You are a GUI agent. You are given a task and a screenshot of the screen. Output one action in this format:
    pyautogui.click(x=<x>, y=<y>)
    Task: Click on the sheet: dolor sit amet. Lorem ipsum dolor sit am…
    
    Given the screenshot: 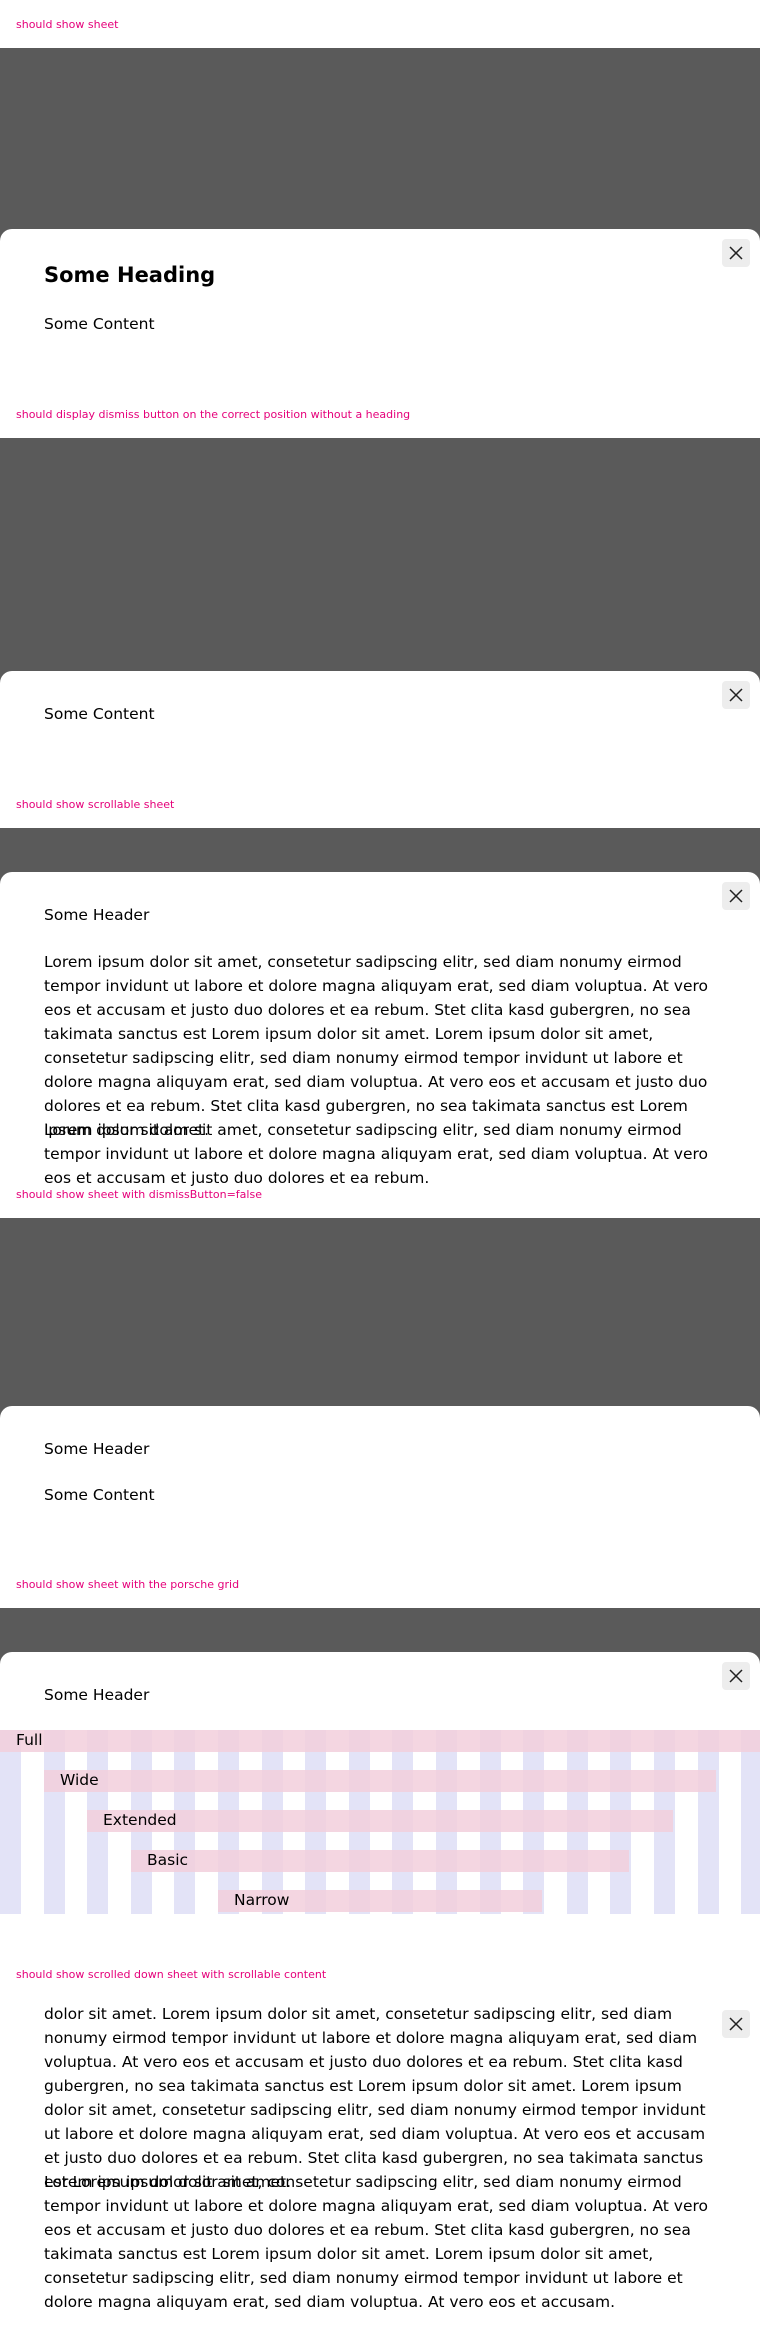 What is the action you would take?
    pyautogui.click(x=380, y=2167)
    